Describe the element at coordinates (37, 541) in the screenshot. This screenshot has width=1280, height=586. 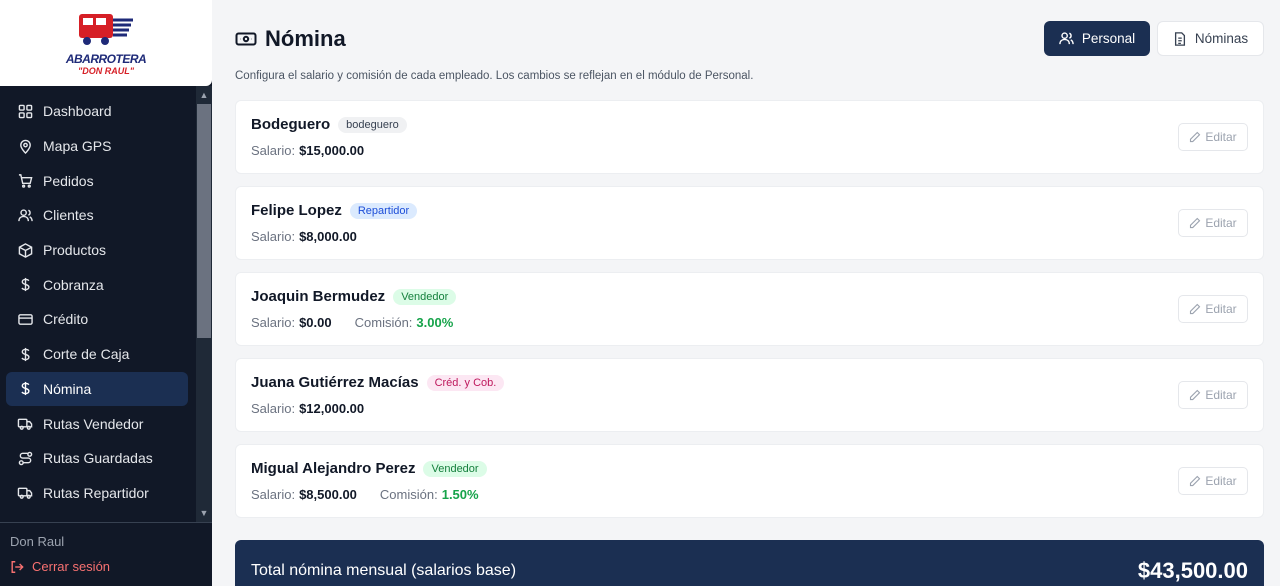
I see `current-user-name: Don Raul` at that location.